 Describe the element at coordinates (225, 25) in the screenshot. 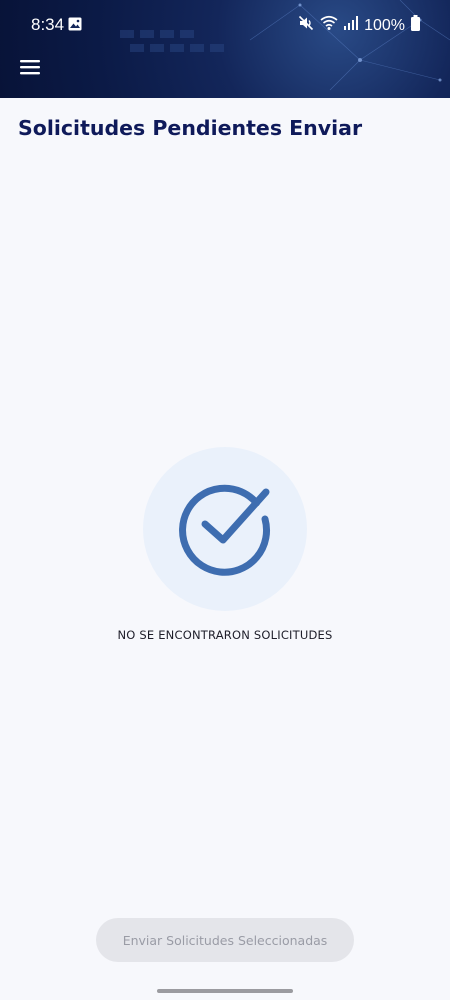

I see `status-bar: 8:34 100%` at that location.